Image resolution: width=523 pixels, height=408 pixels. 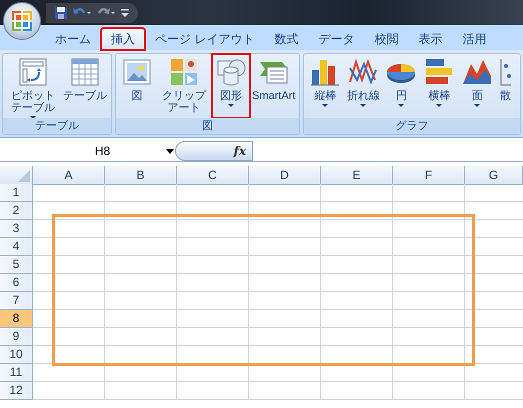 What do you see at coordinates (137, 86) in the screenshot?
I see `ribbon-button: 図` at bounding box center [137, 86].